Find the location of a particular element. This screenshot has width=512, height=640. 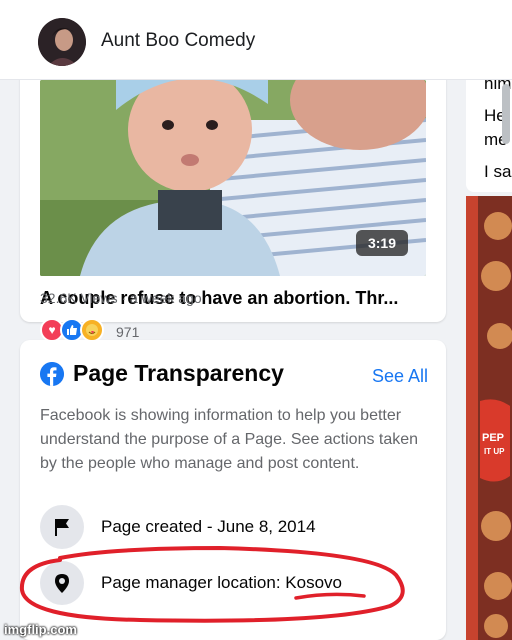

scrollbar-thumb is located at coordinates (506, 114).